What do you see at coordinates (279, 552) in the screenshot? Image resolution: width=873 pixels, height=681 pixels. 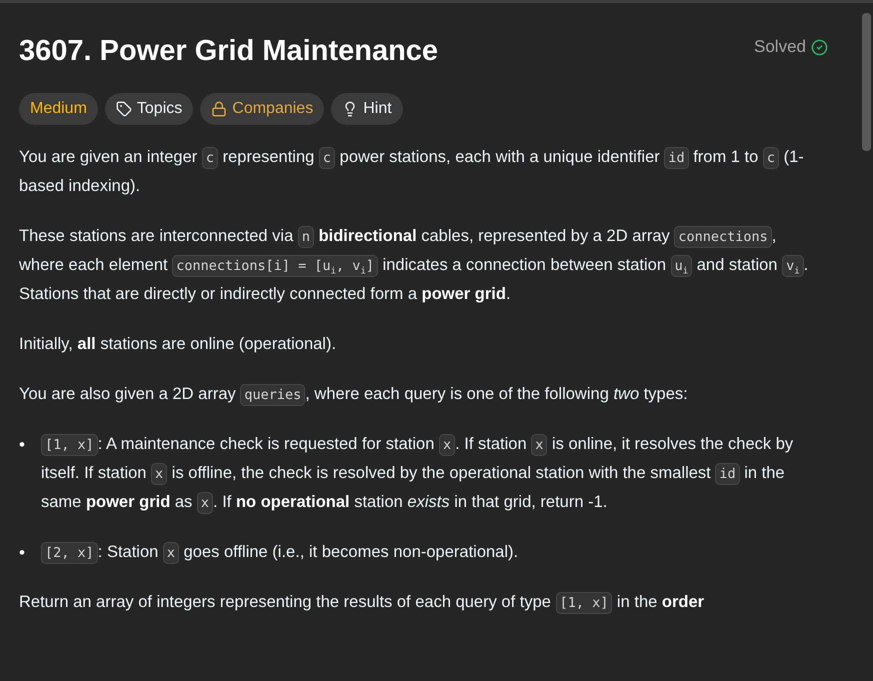 I see `list-item-text: [2, x] : Station x goes offline (i.e., it becomes non-operational).` at bounding box center [279, 552].